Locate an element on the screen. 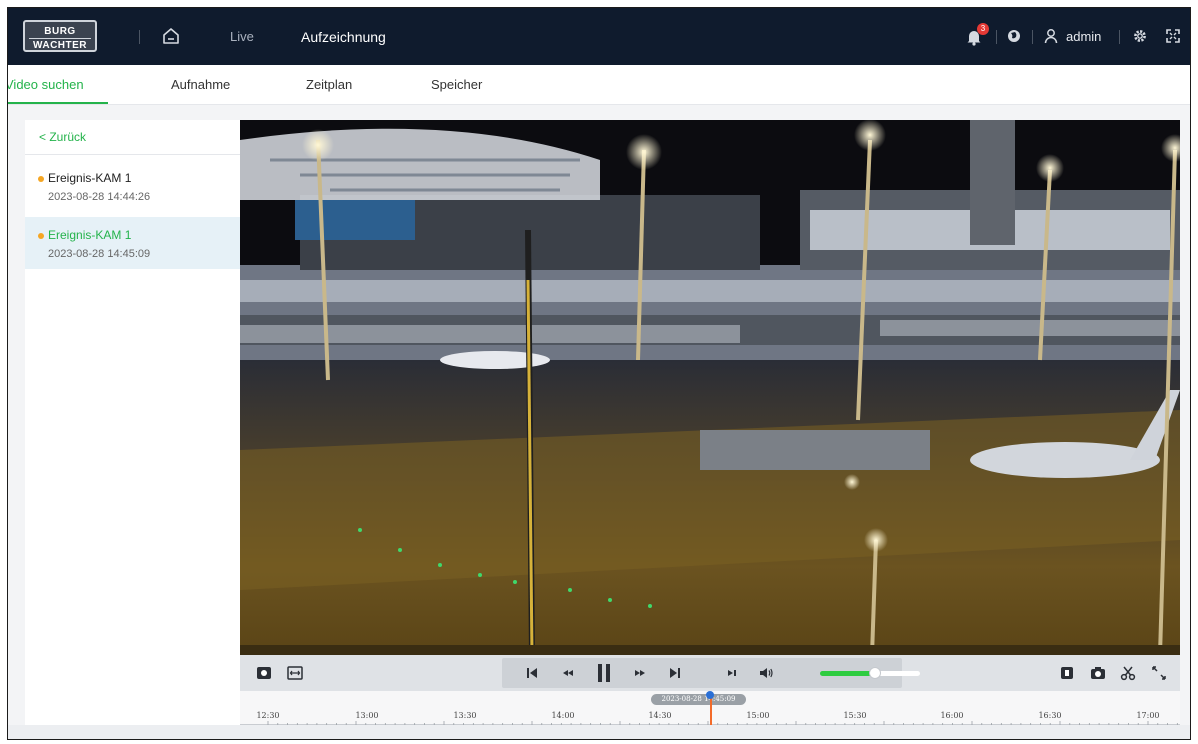  pause-icon is located at coordinates (604, 673).